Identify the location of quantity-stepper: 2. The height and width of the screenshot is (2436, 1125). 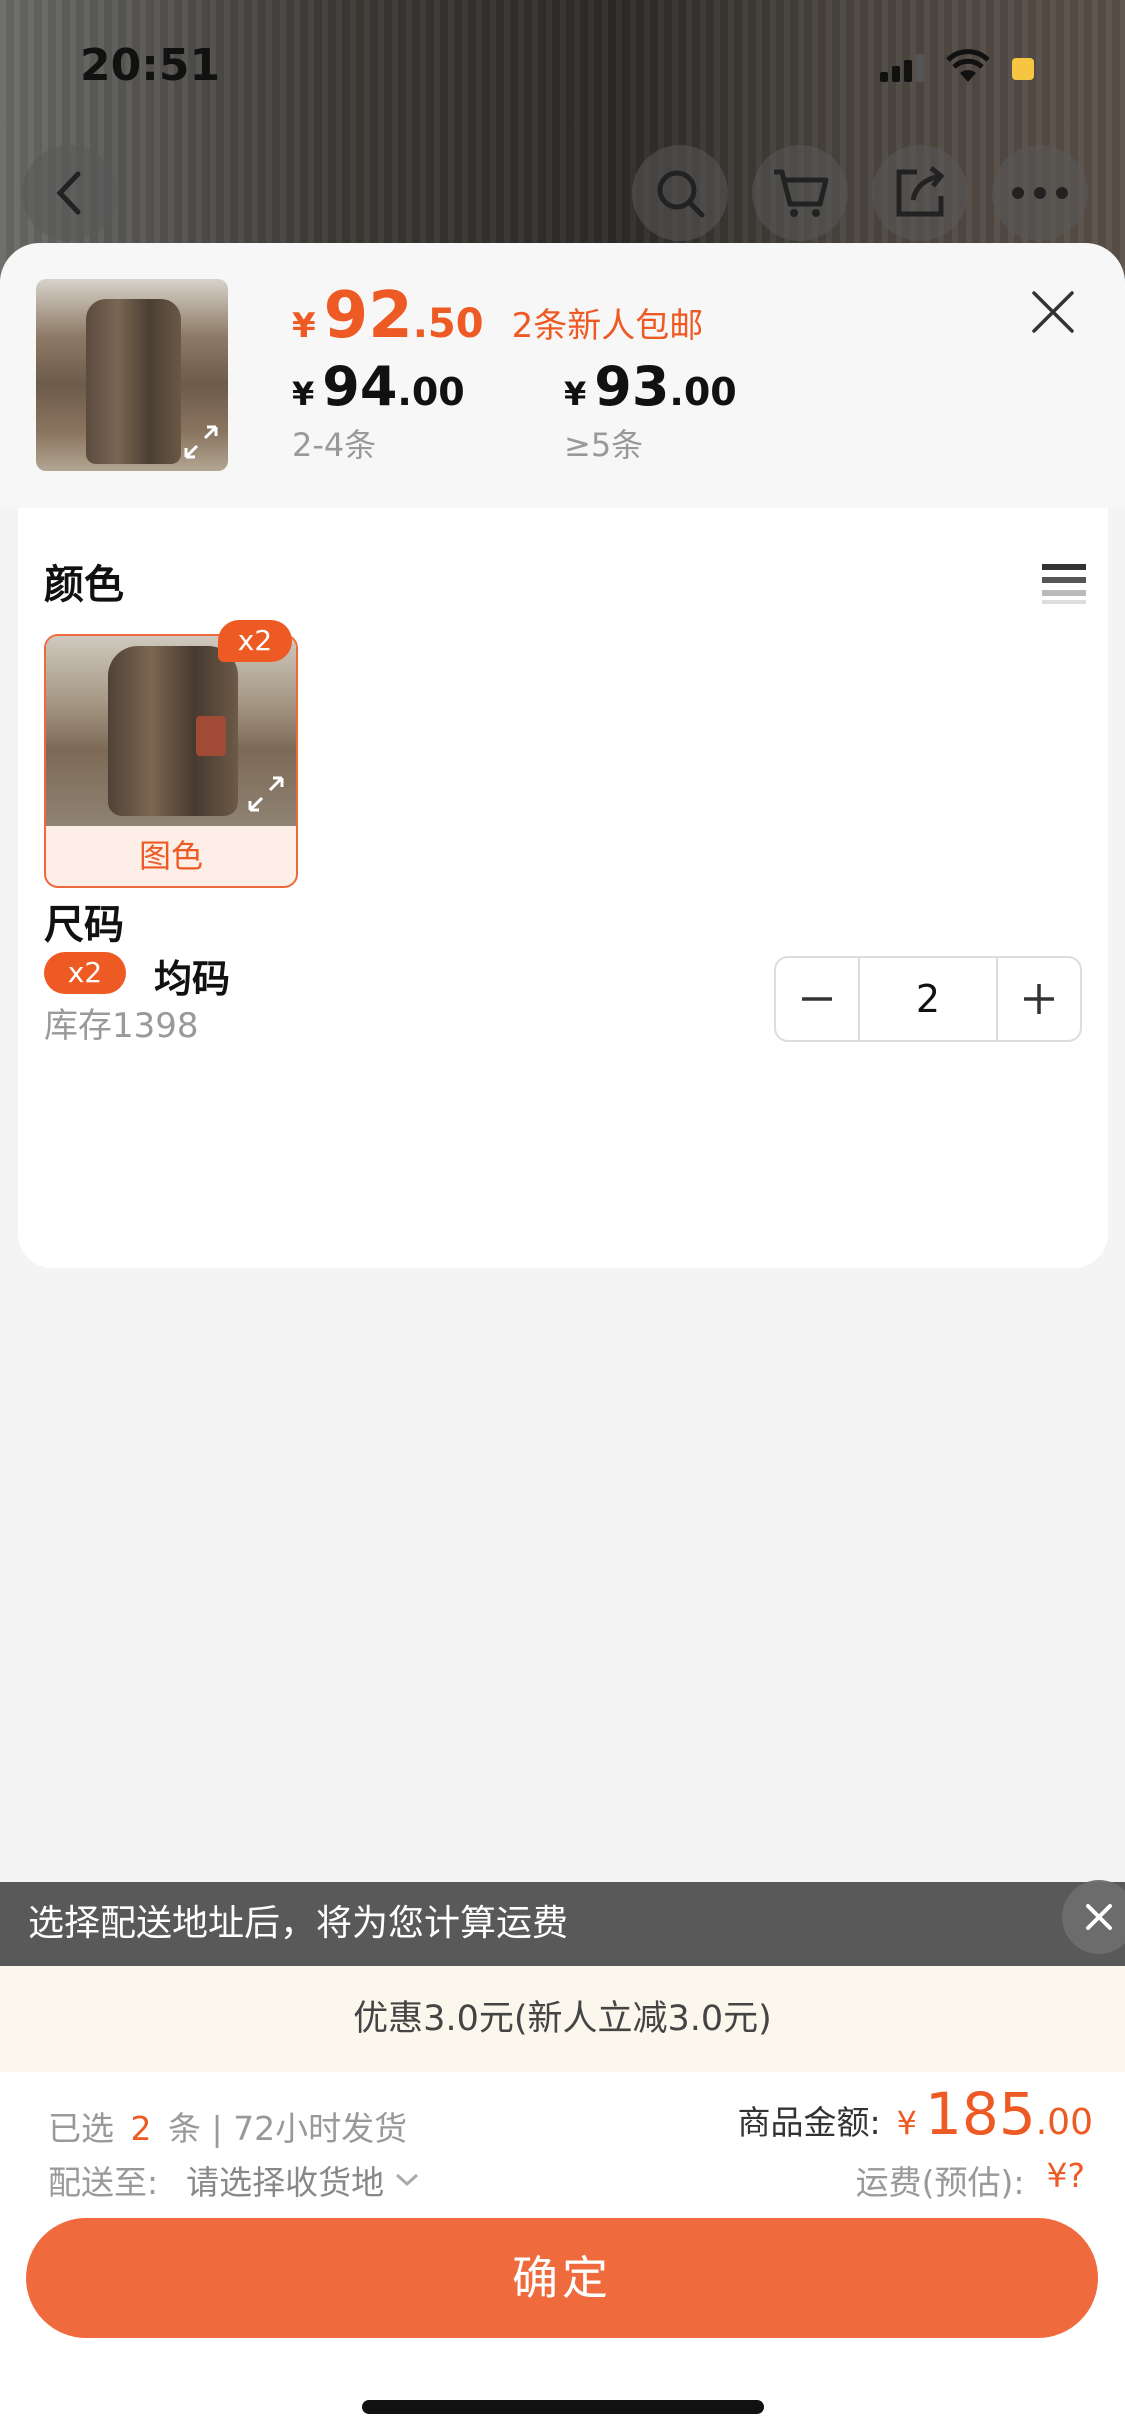
(928, 999).